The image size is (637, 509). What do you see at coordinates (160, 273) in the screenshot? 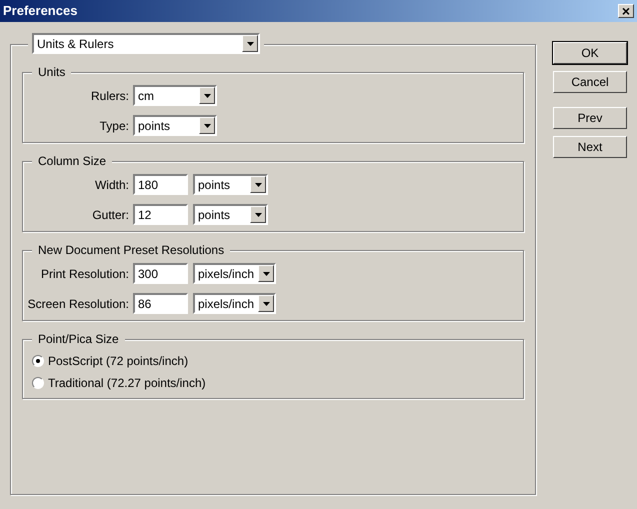
I see `input-field: 300` at bounding box center [160, 273].